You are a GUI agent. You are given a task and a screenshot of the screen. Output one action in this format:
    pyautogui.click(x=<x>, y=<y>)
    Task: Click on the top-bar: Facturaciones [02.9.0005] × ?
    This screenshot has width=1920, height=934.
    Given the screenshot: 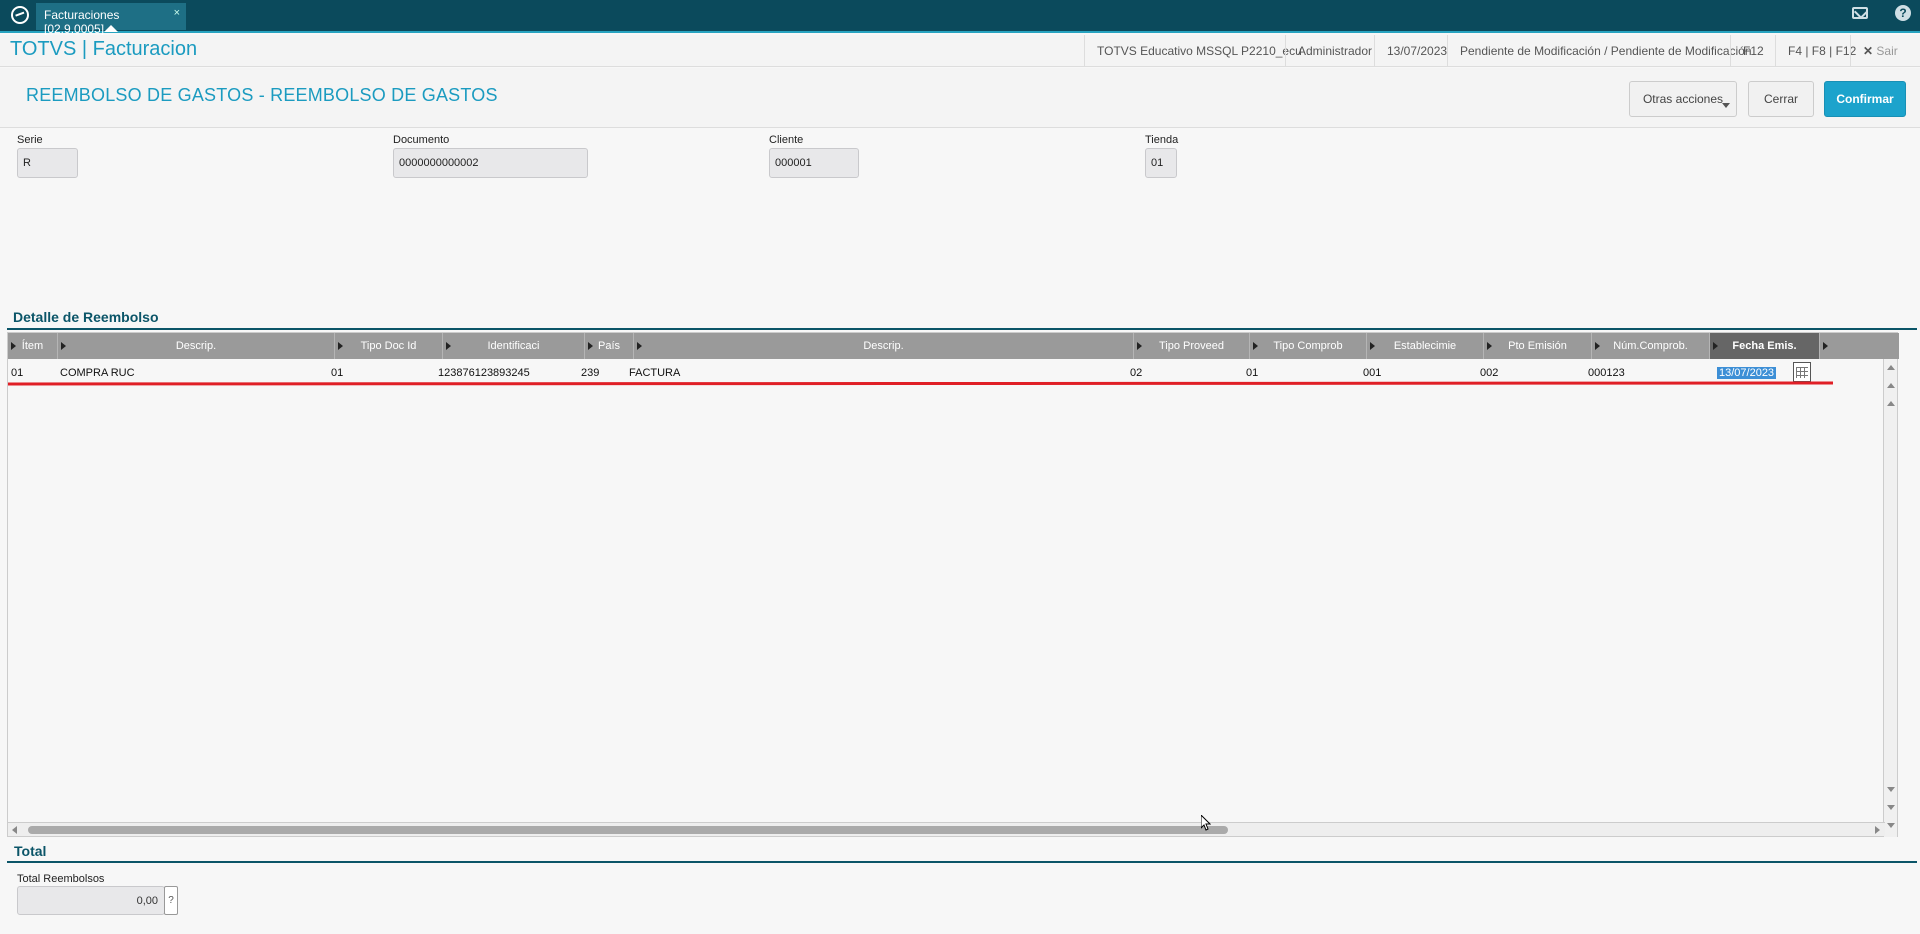 What is the action you would take?
    pyautogui.click(x=960, y=18)
    